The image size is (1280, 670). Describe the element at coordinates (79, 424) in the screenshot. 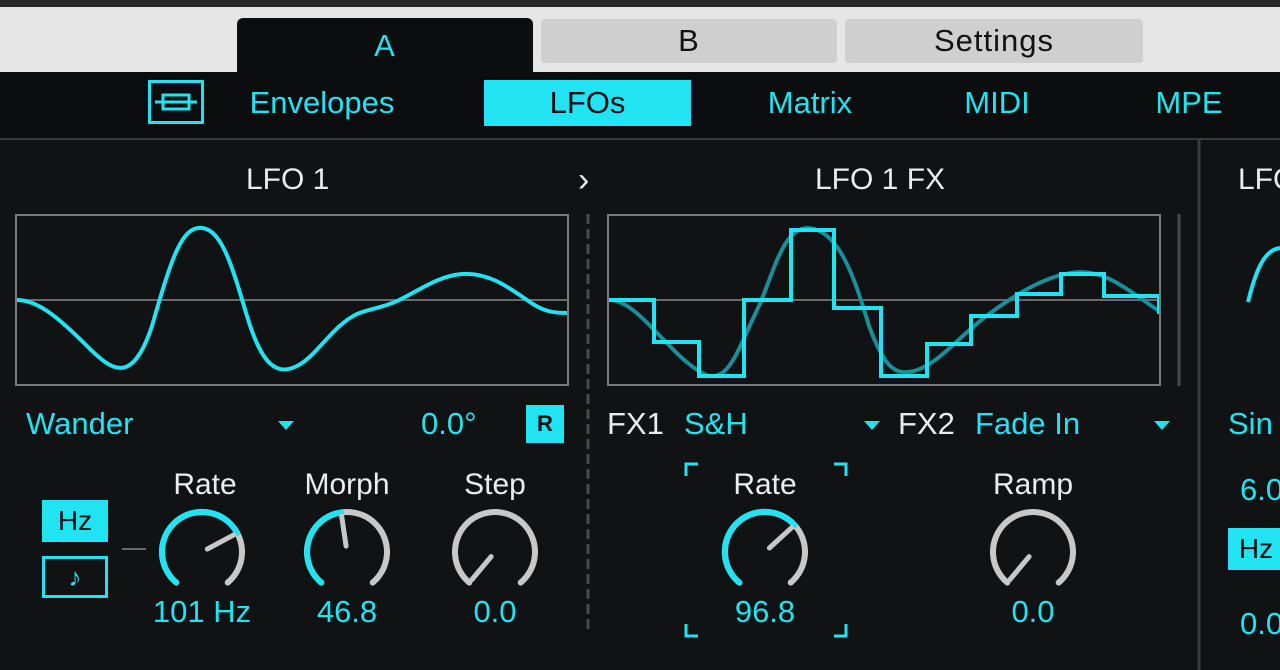

I see `lfo1-shape-dropdown: Wander` at that location.